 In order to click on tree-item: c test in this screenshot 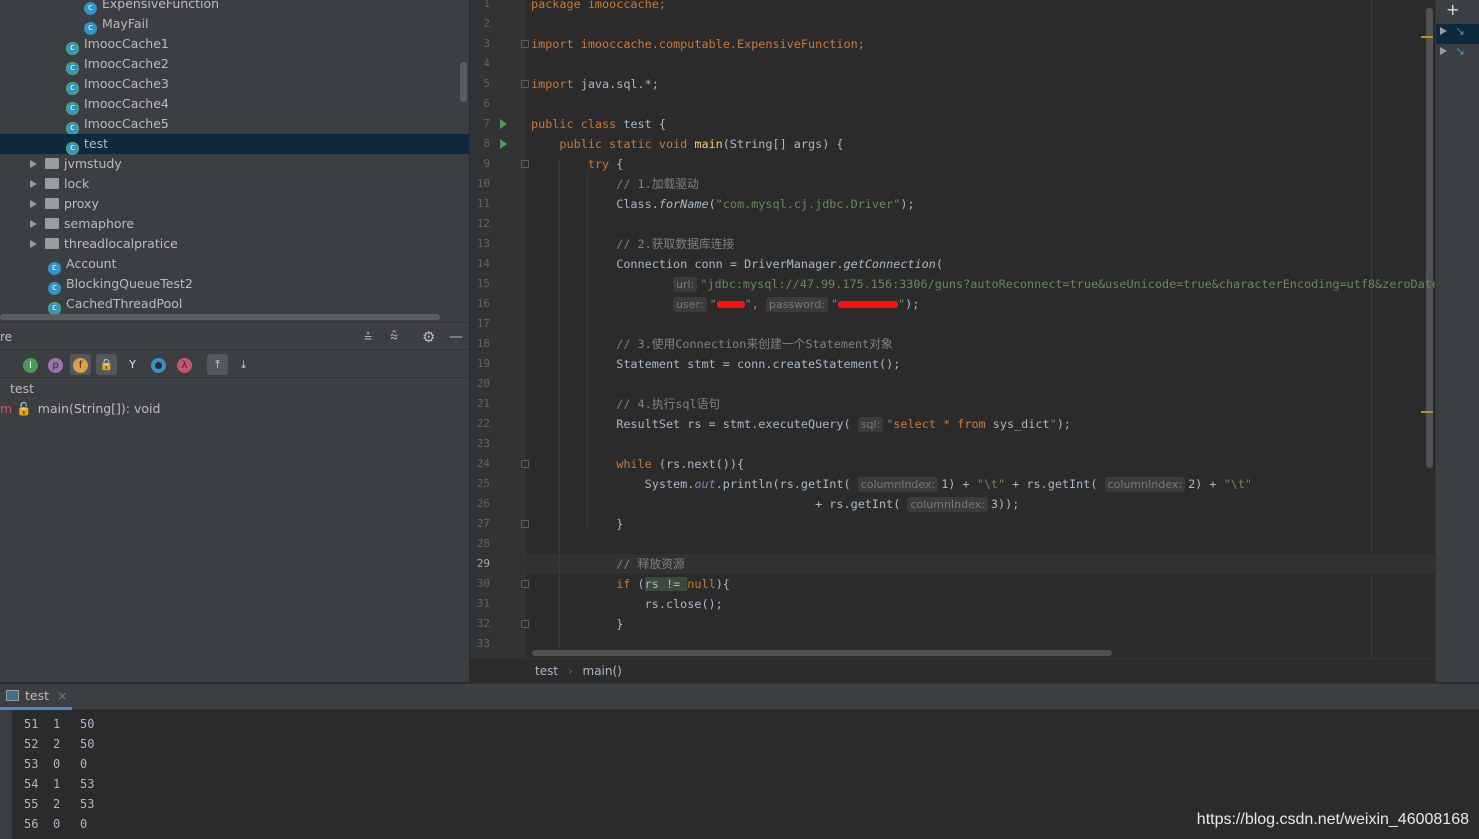, I will do `click(234, 144)`.